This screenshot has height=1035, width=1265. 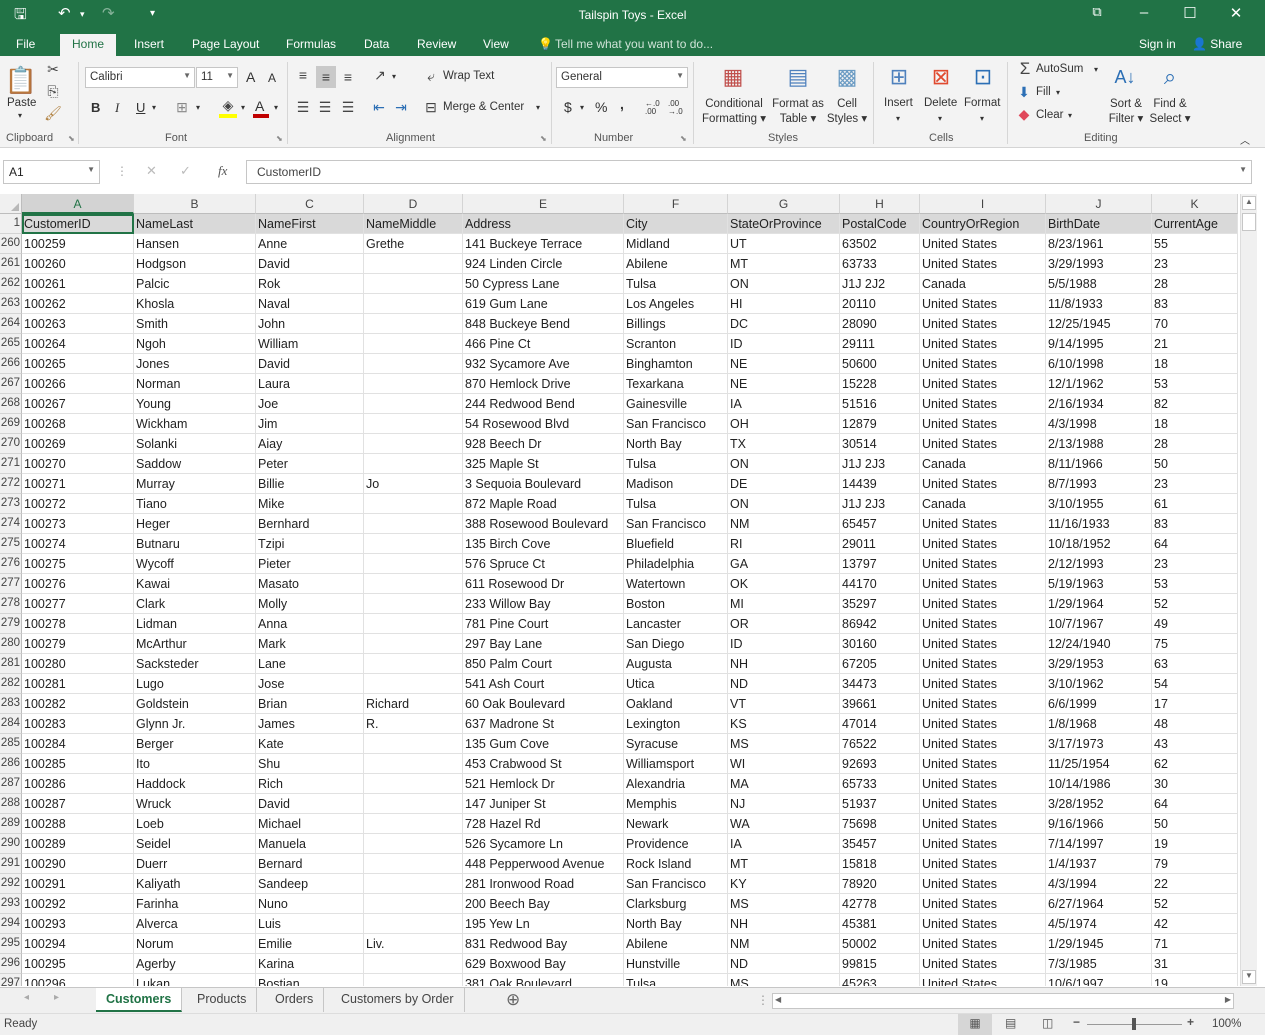 What do you see at coordinates (310, 244) in the screenshot?
I see `cell: Anne` at bounding box center [310, 244].